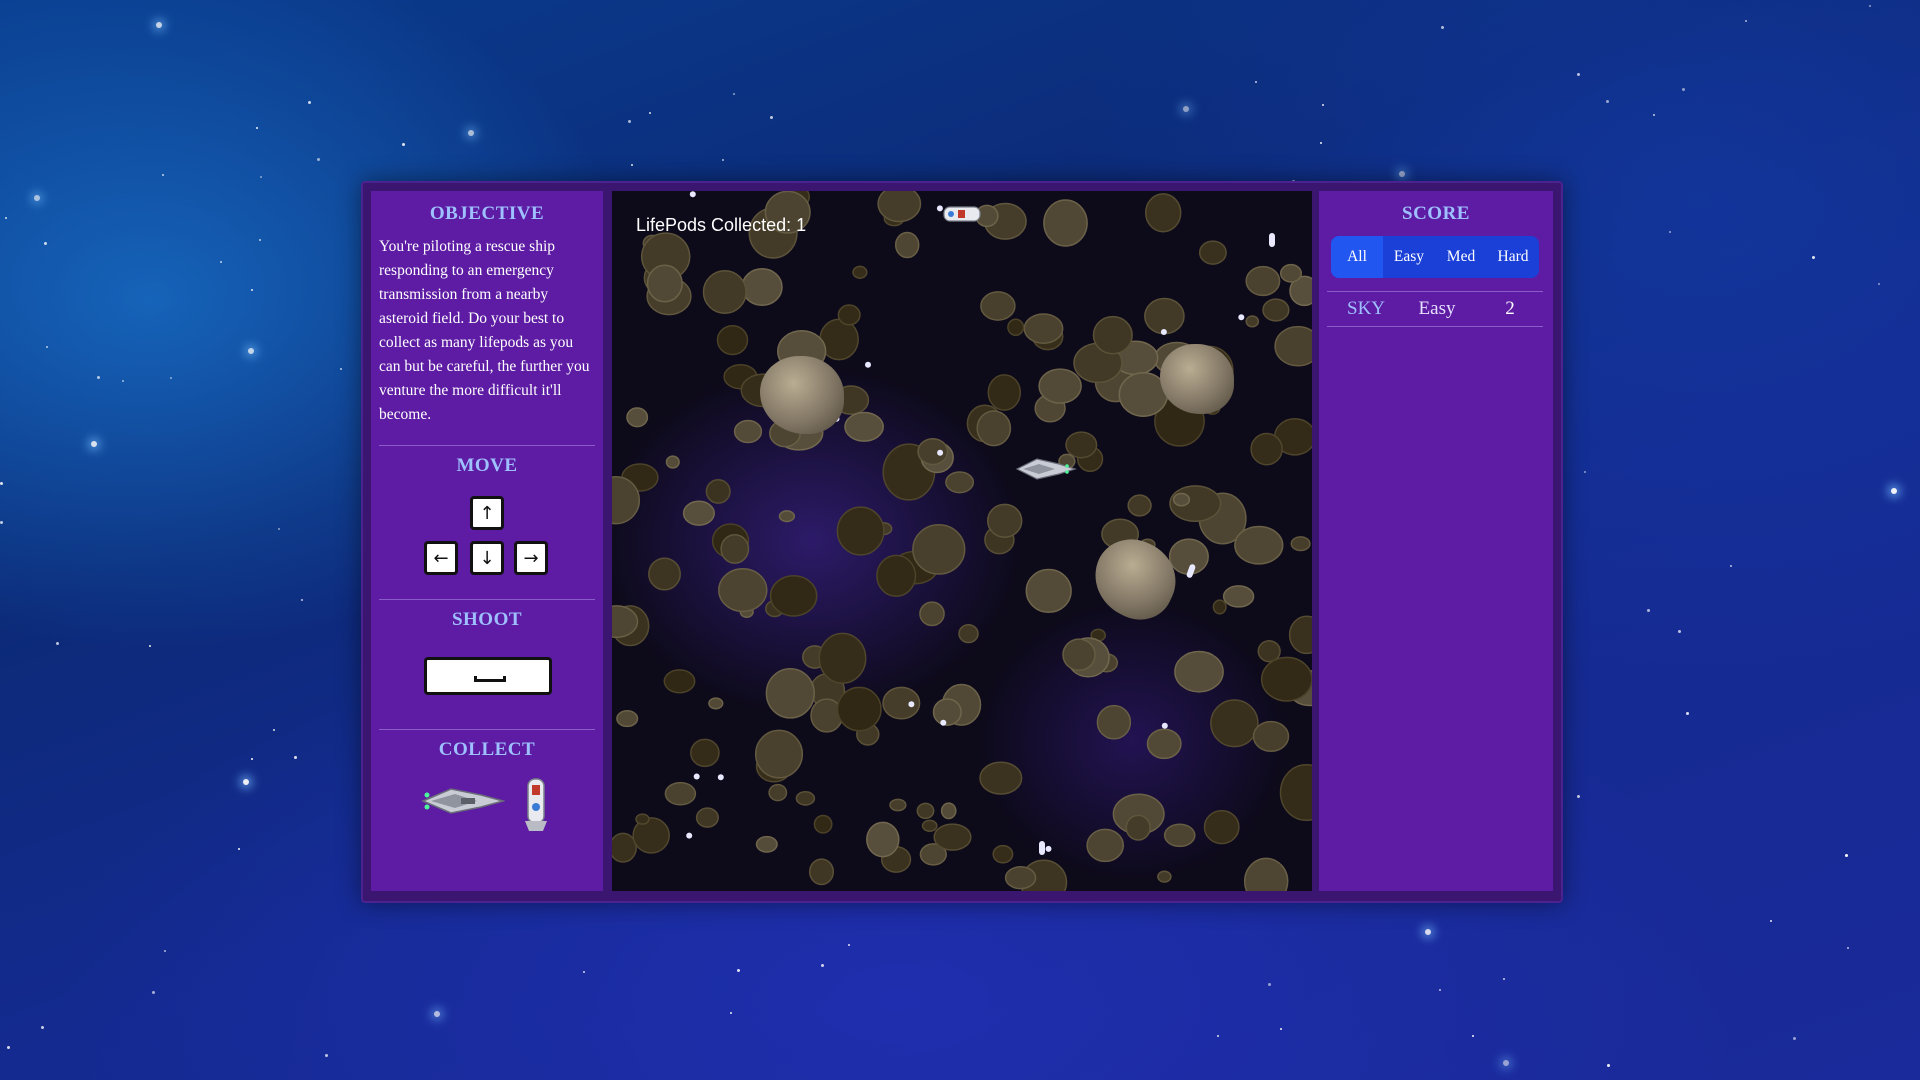  I want to click on tab-easy: Easy, so click(1409, 257).